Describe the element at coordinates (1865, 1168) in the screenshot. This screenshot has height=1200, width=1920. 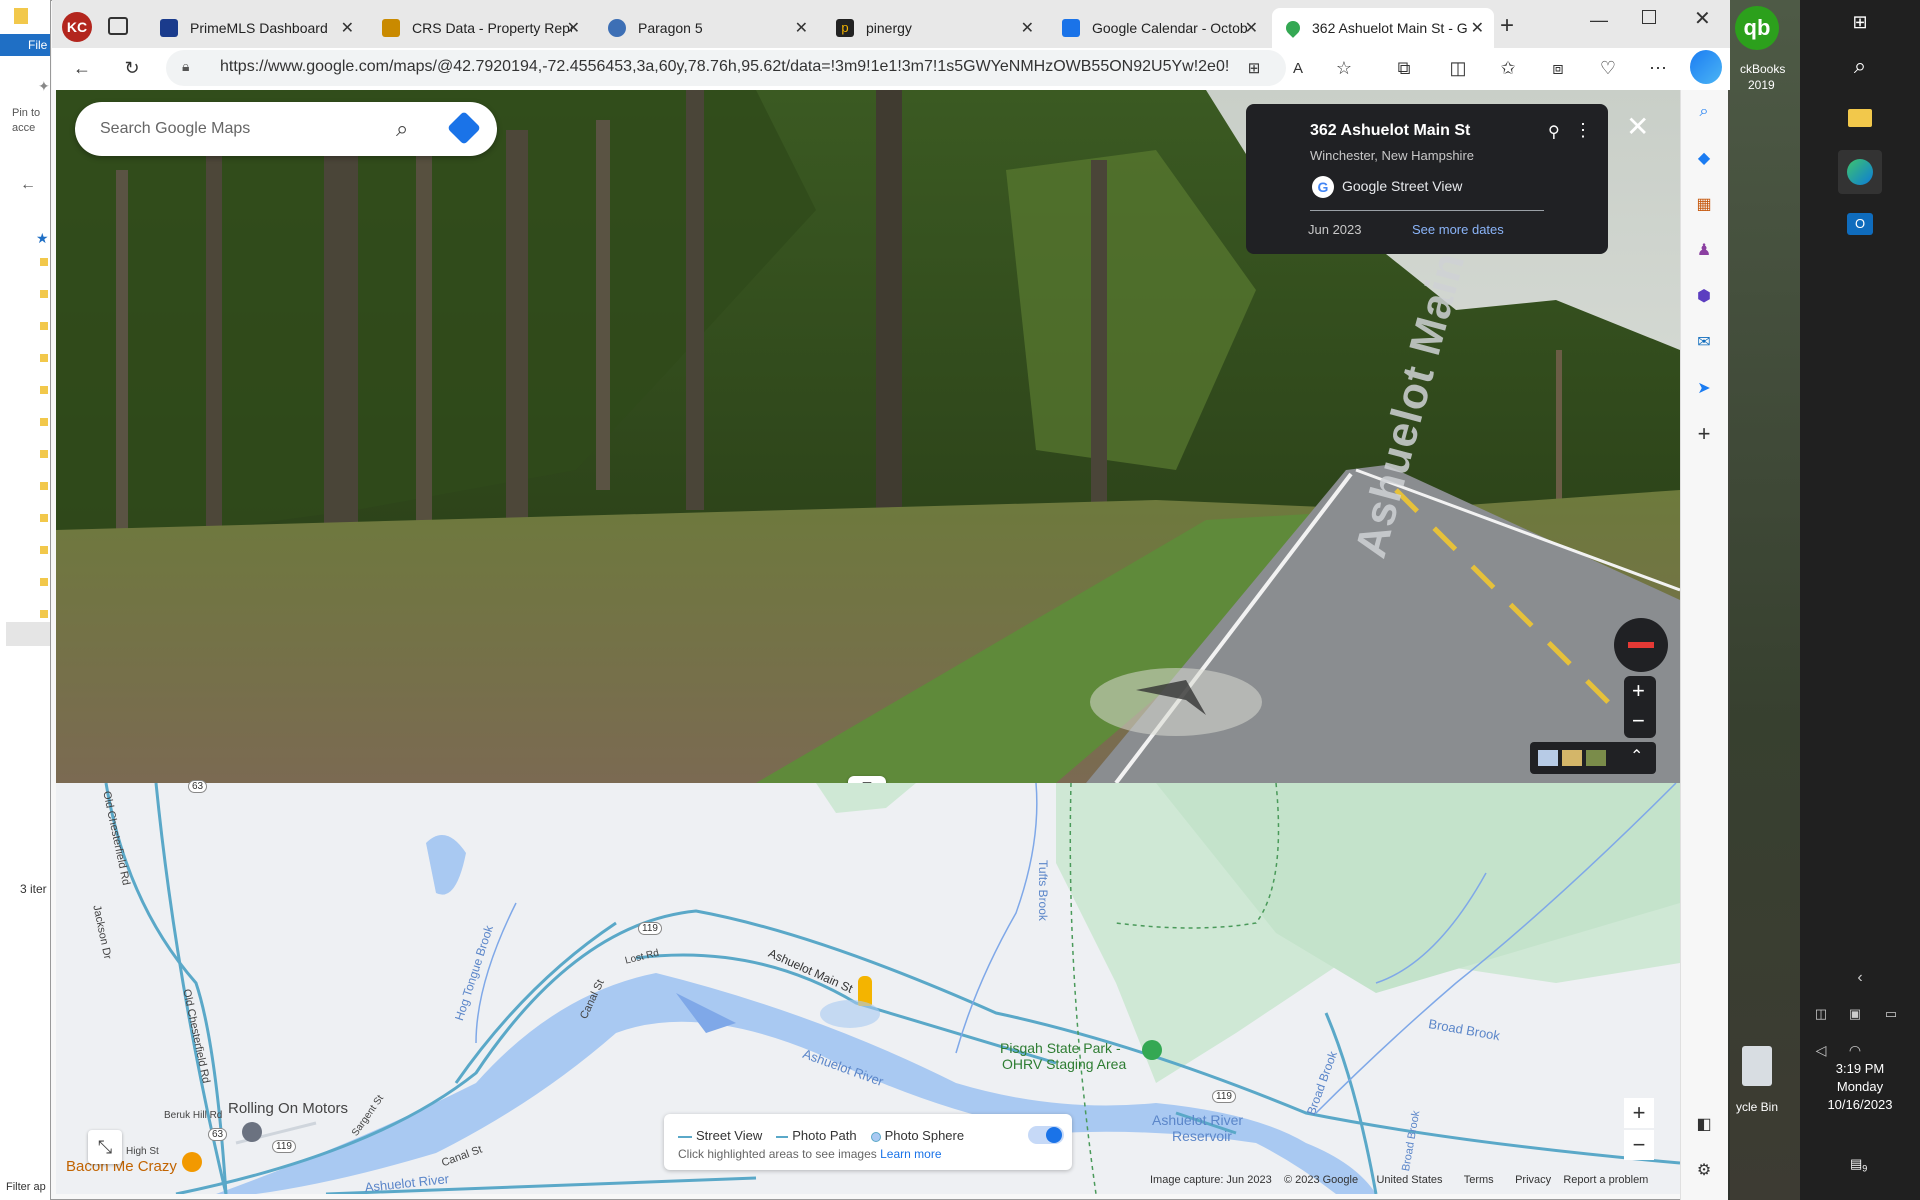
I see `notification-count: 9` at that location.